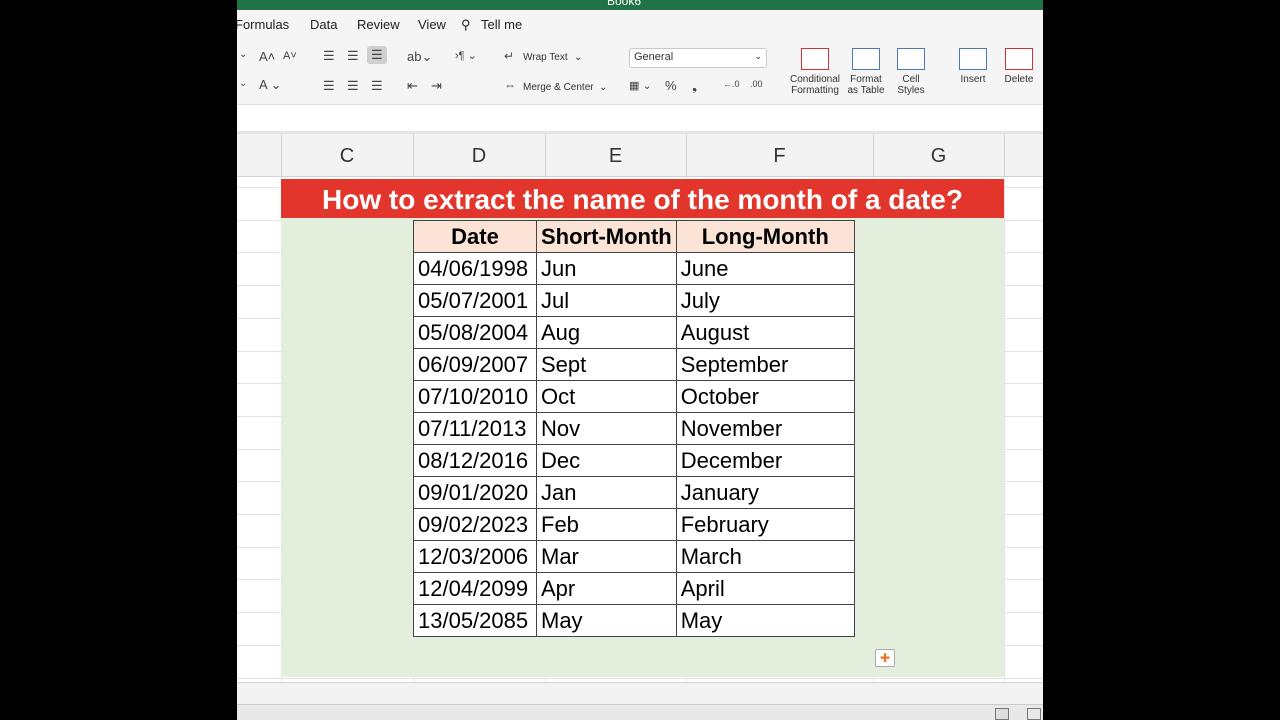 Image resolution: width=1280 pixels, height=720 pixels. What do you see at coordinates (466, 55) in the screenshot?
I see `paragraph-direction-icon: ›¶ ⌄` at bounding box center [466, 55].